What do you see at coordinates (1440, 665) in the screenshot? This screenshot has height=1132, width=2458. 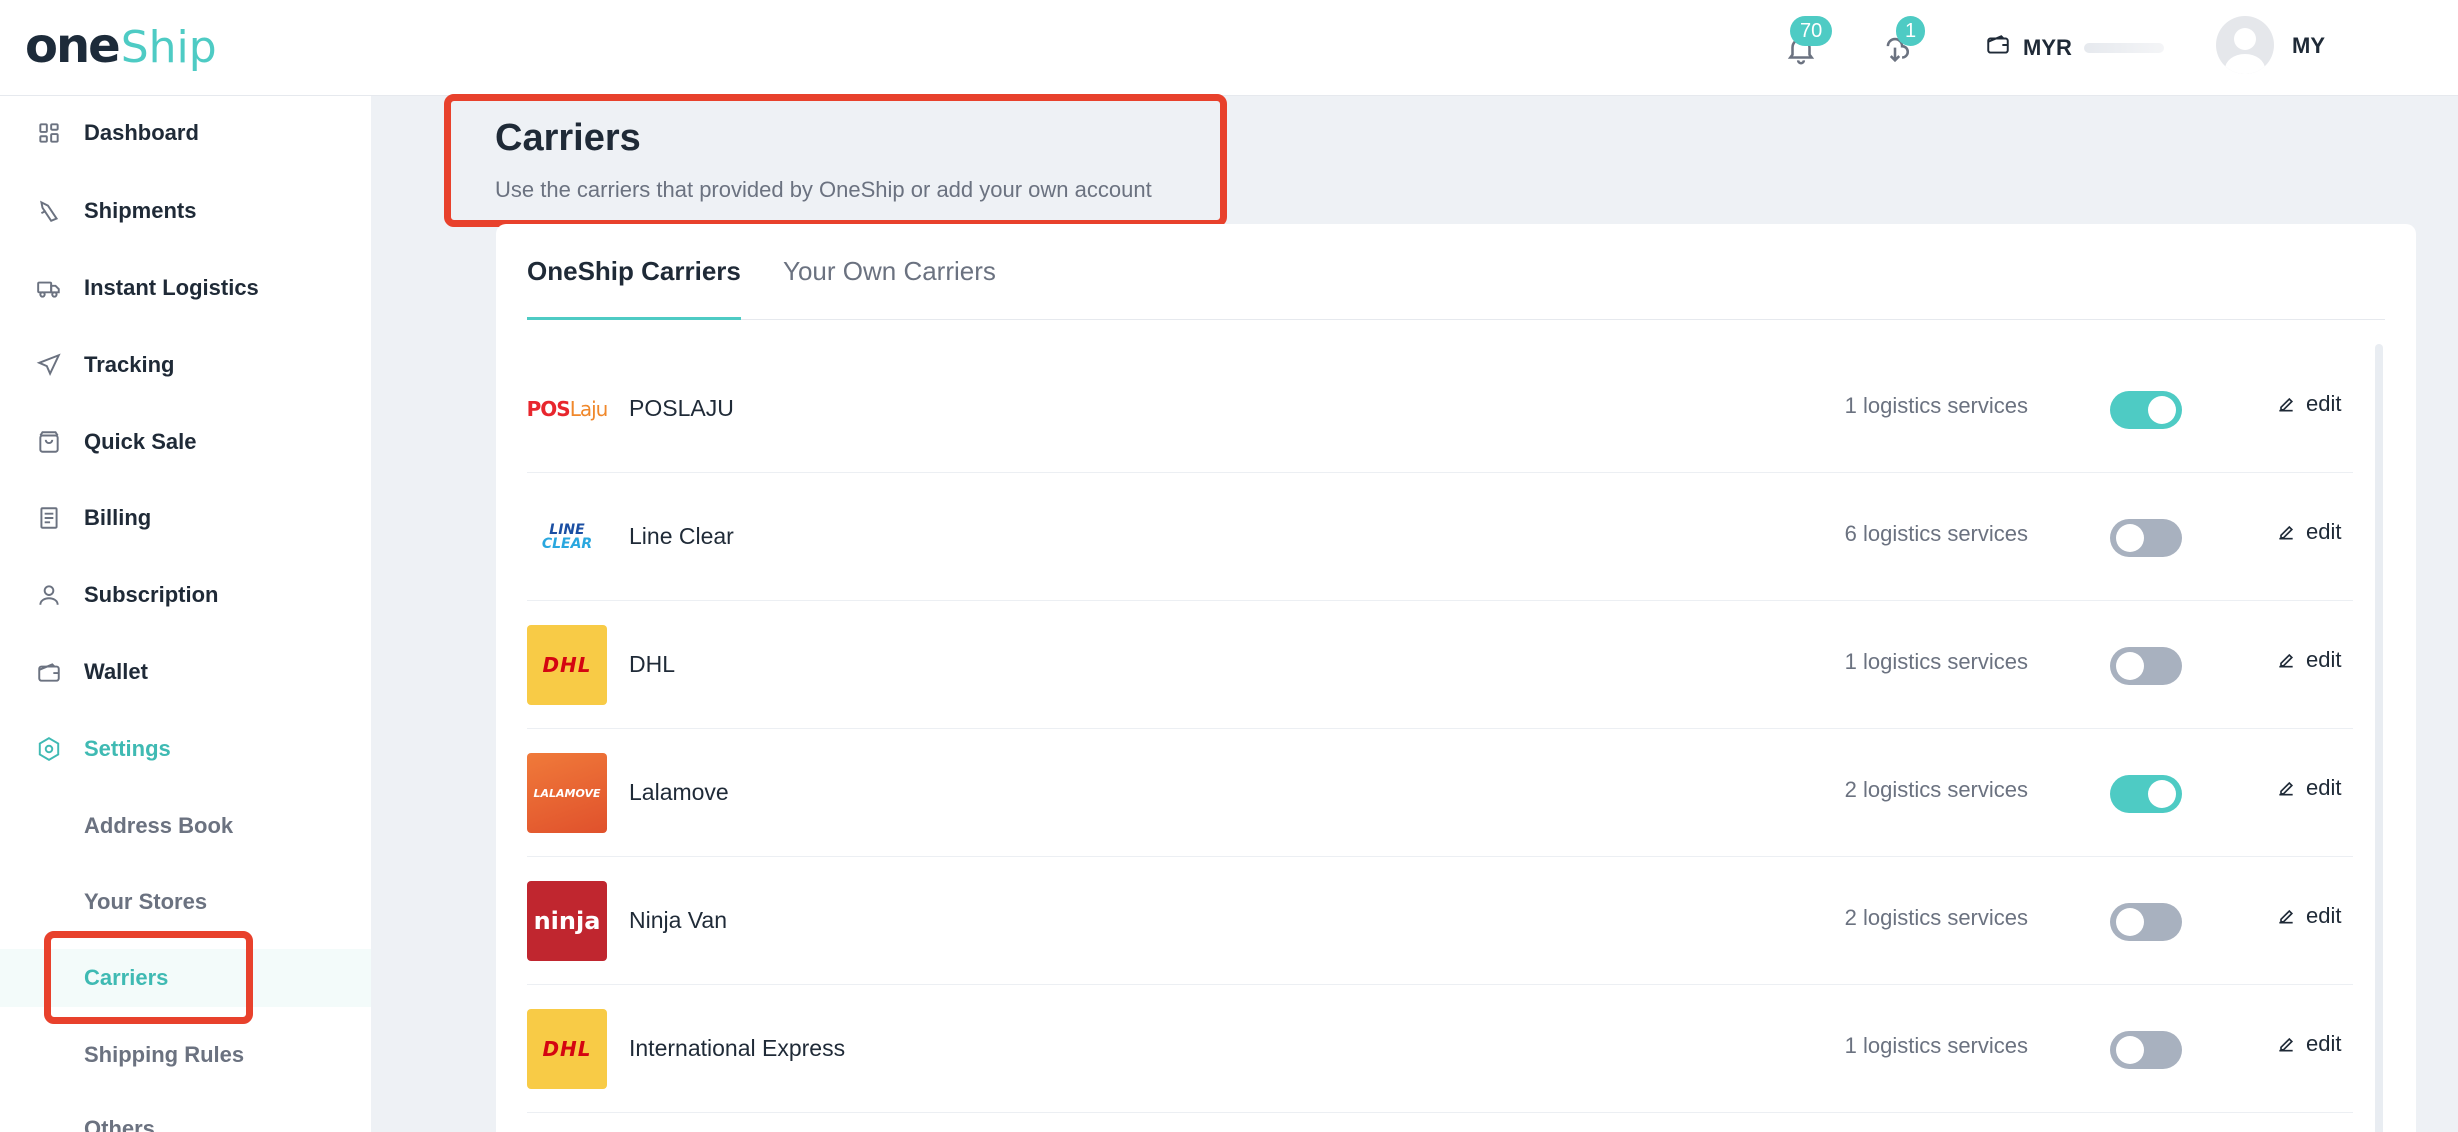 I see `carrier-row-dhl: DHL DHL 1 logistics services edit` at bounding box center [1440, 665].